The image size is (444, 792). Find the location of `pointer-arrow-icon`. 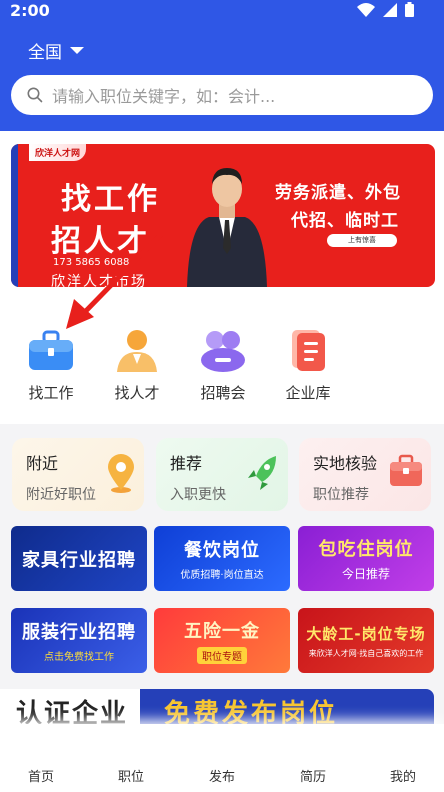

pointer-arrow-icon is located at coordinates (115, 279).